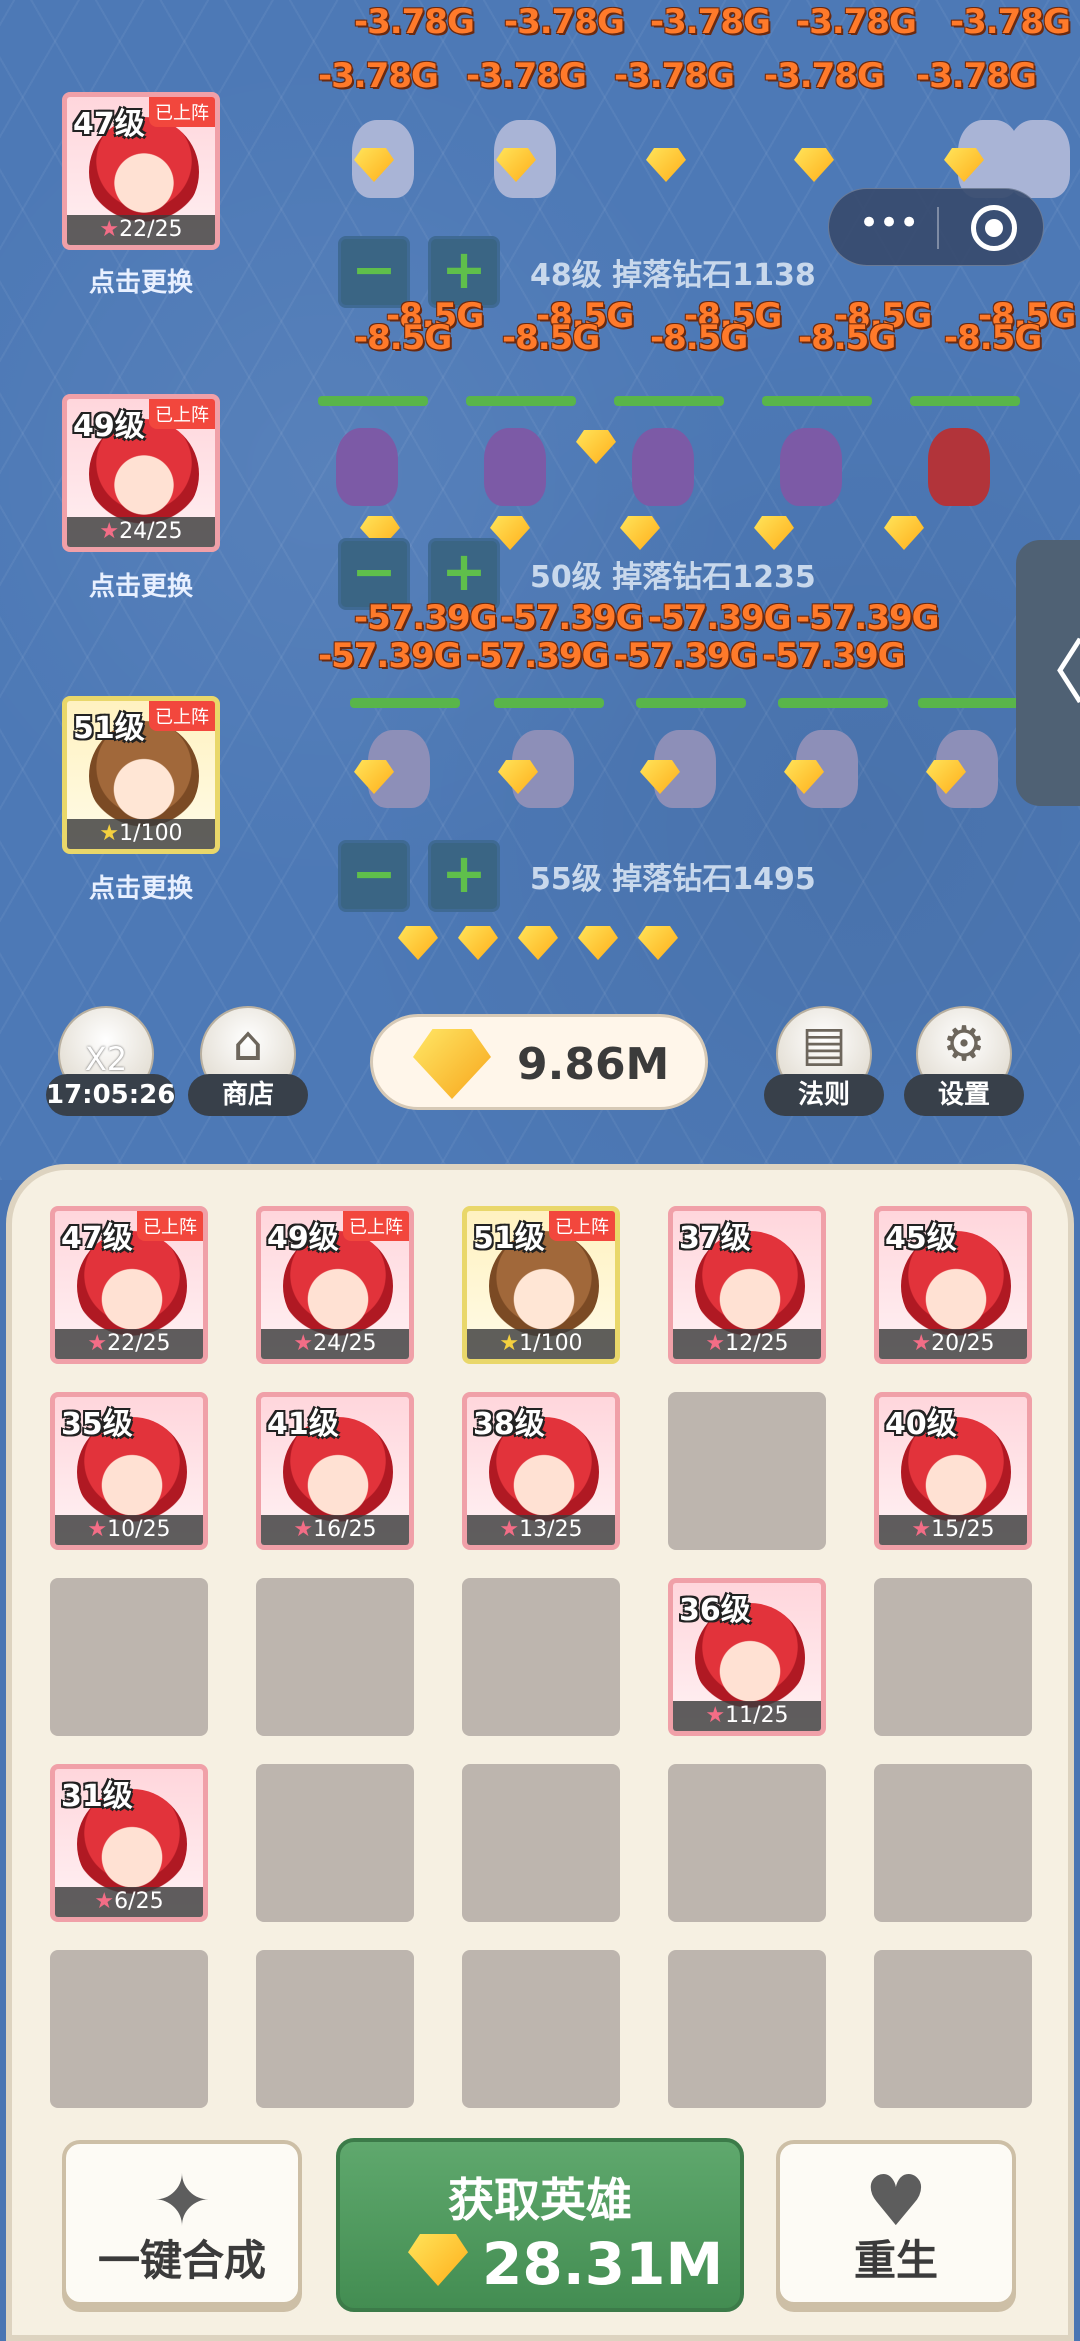  I want to click on rules-button: ▤ 法则, so click(824, 1061).